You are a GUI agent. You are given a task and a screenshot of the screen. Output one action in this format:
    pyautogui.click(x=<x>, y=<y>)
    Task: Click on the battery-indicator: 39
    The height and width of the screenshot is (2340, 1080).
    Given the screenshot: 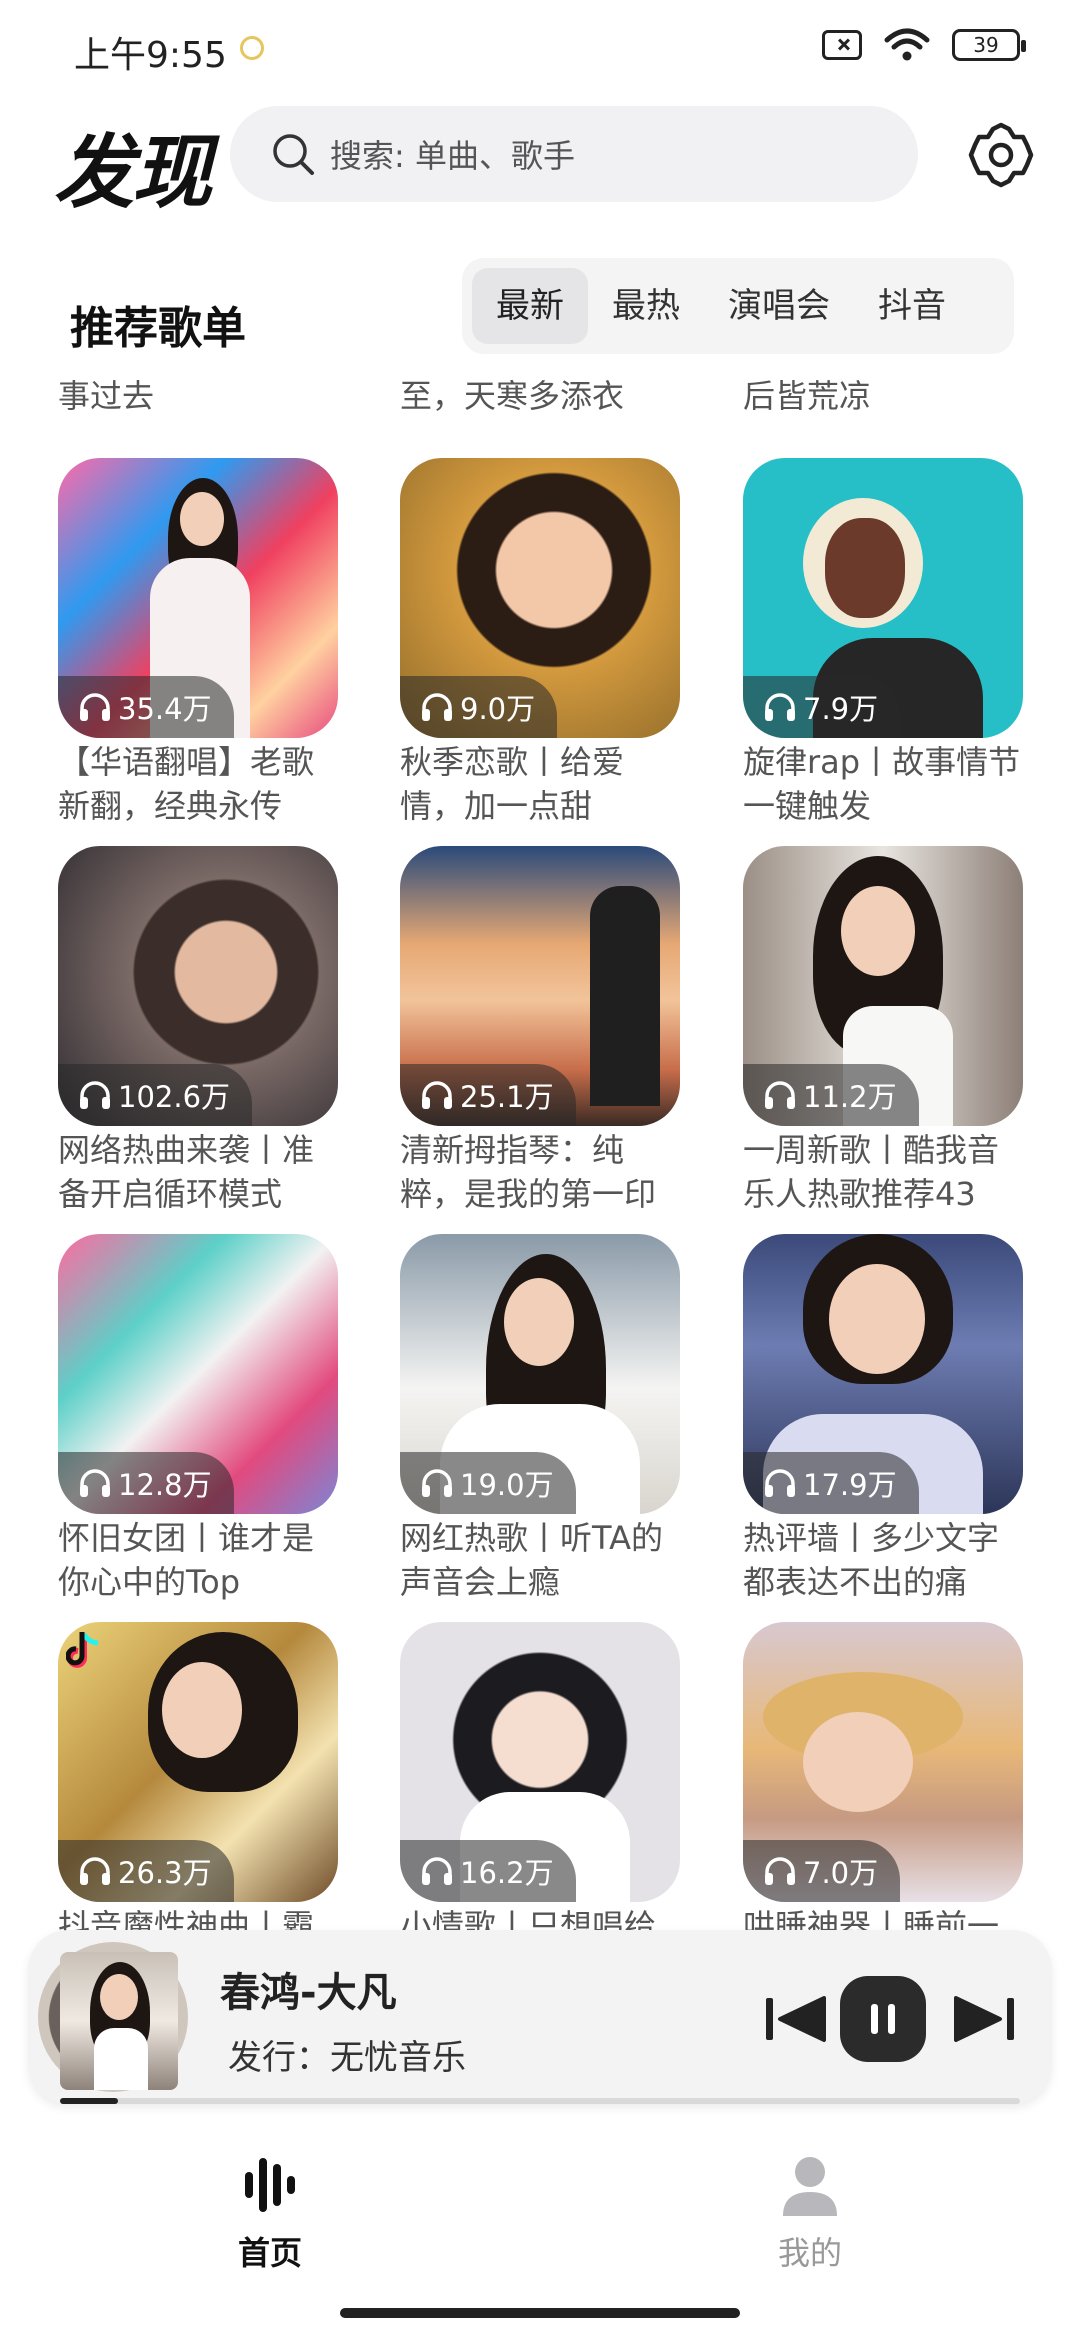 What is the action you would take?
    pyautogui.click(x=989, y=45)
    